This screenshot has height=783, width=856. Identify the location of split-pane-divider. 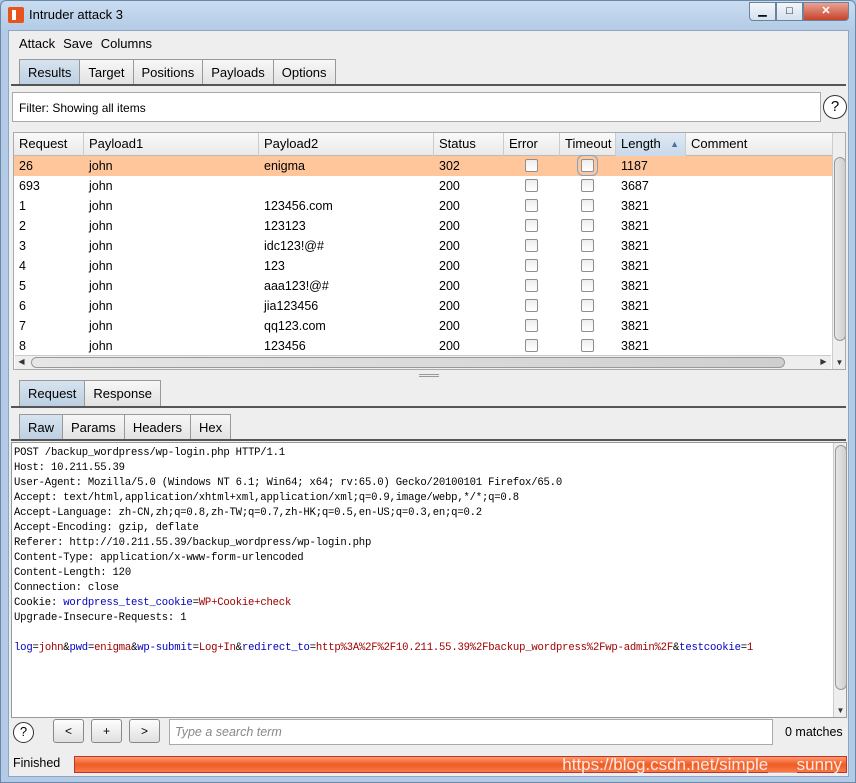
(429, 375).